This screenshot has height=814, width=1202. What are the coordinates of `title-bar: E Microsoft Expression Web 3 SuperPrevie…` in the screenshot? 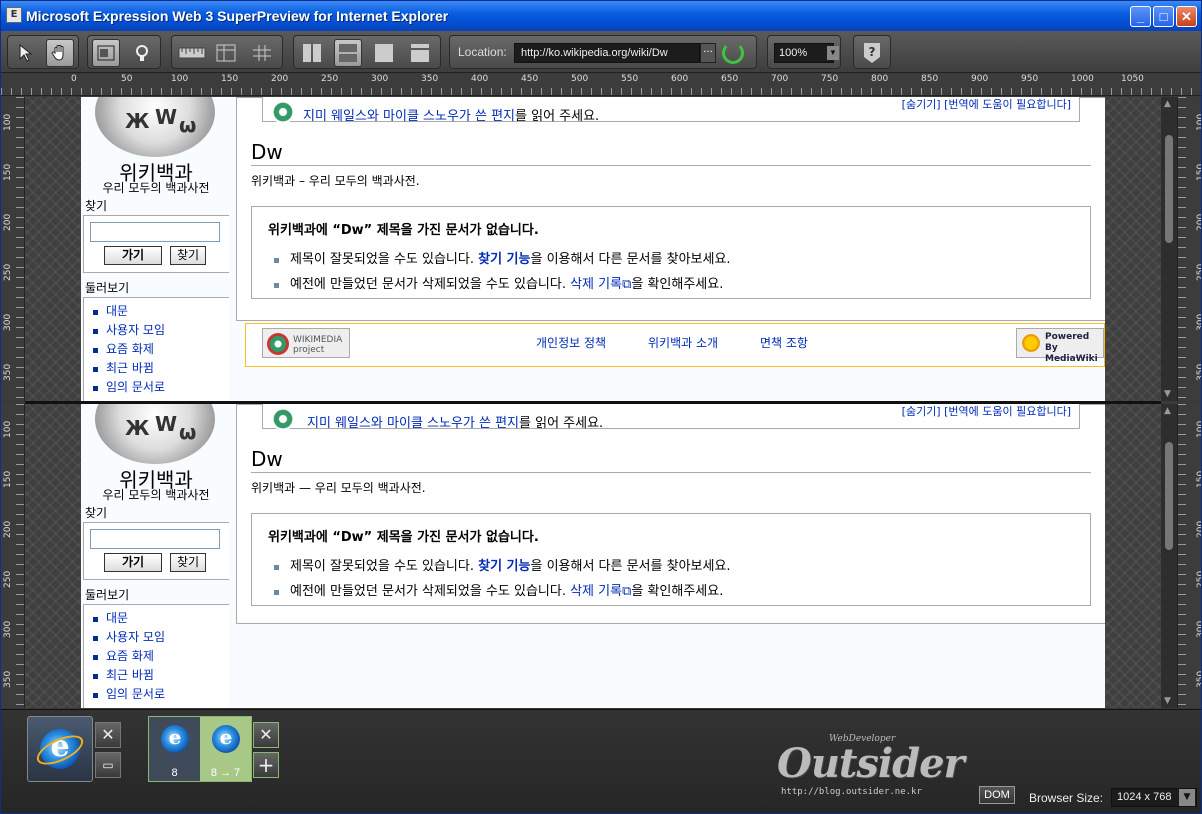 It's located at (601, 16).